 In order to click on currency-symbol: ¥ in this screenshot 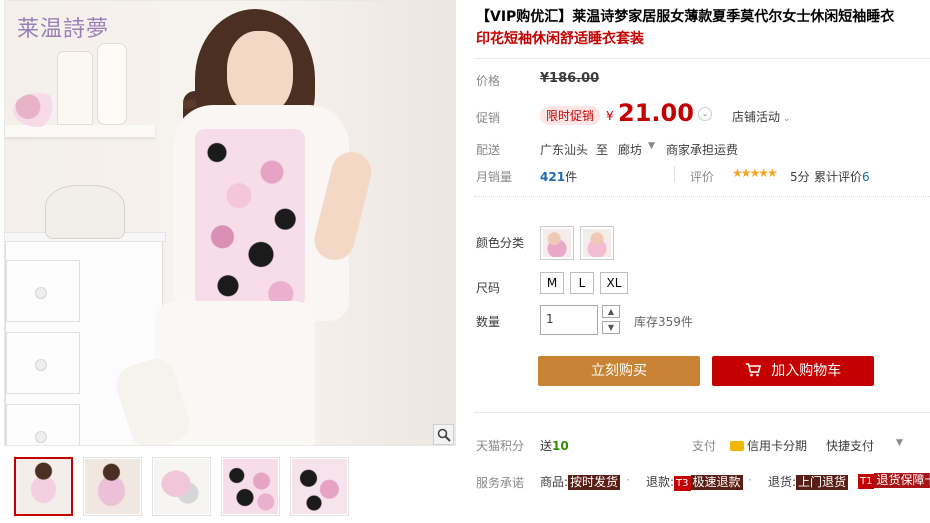, I will do `click(610, 116)`.